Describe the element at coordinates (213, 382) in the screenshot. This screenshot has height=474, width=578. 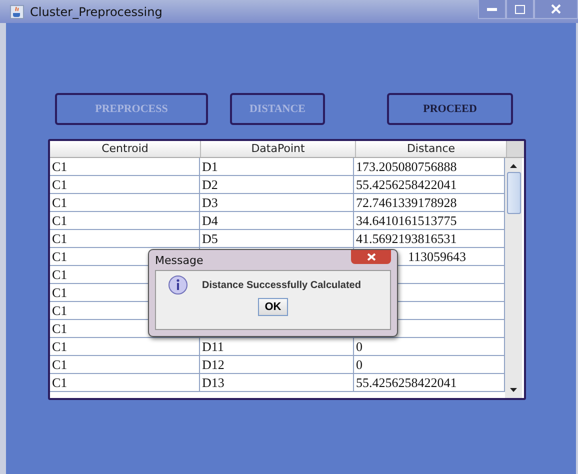
I see `table-cell: D13` at that location.